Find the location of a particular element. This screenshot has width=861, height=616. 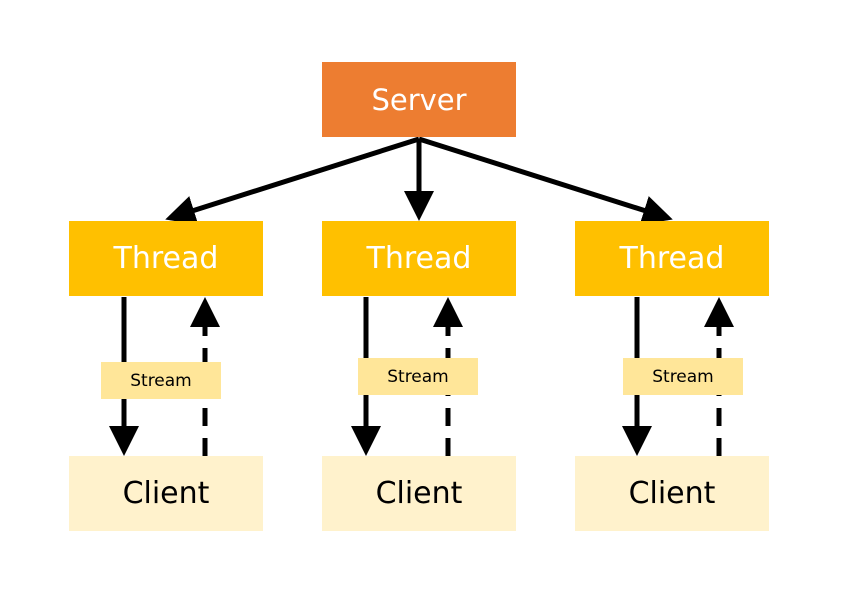

stream-label-2: Stream is located at coordinates (418, 376).